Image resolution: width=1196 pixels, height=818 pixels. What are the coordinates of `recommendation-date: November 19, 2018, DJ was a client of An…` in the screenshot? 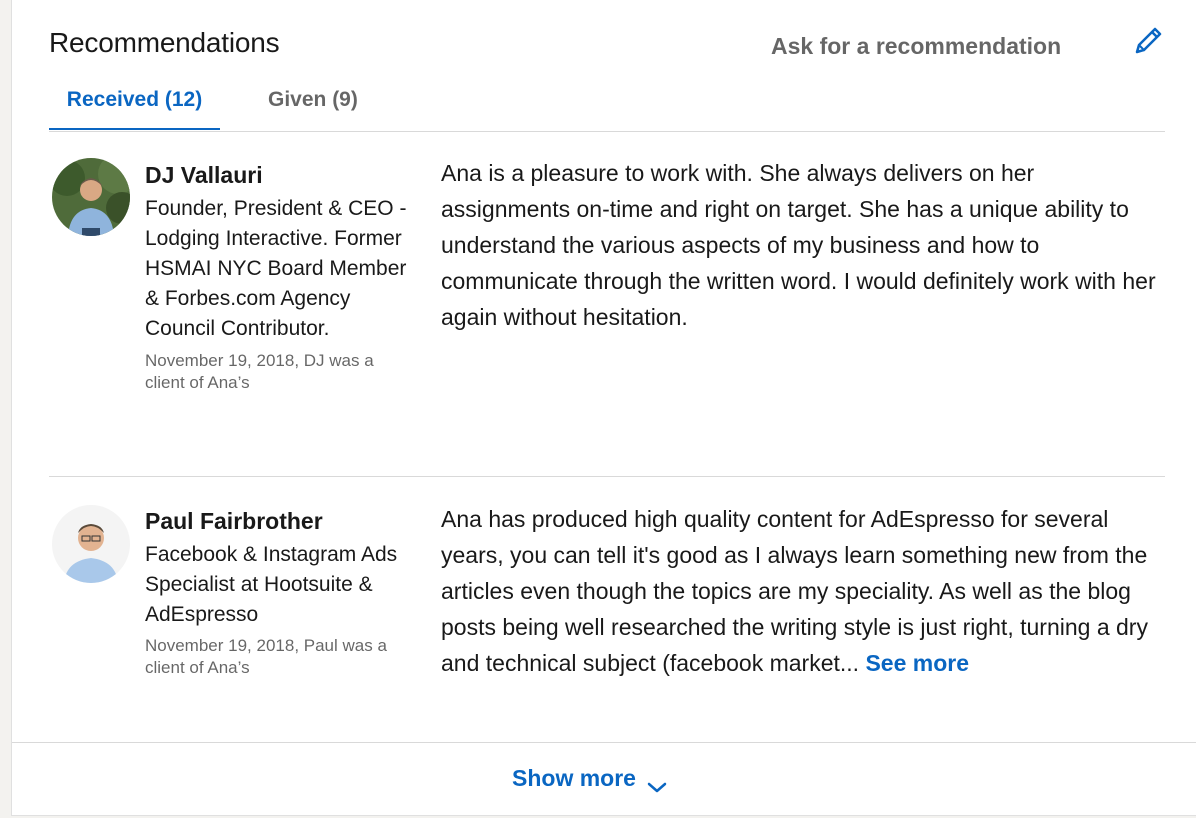 It's located at (259, 371).